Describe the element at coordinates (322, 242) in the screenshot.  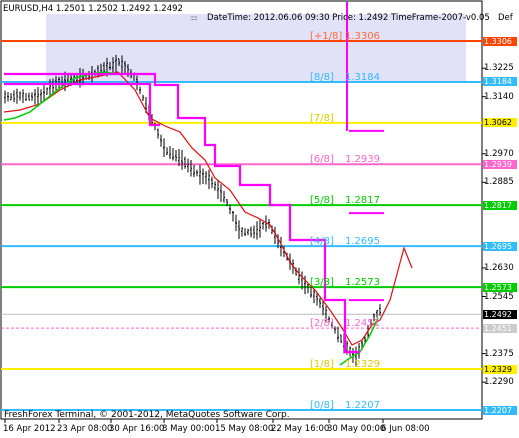
I see `level-name-l4_8: [4/8]` at that location.